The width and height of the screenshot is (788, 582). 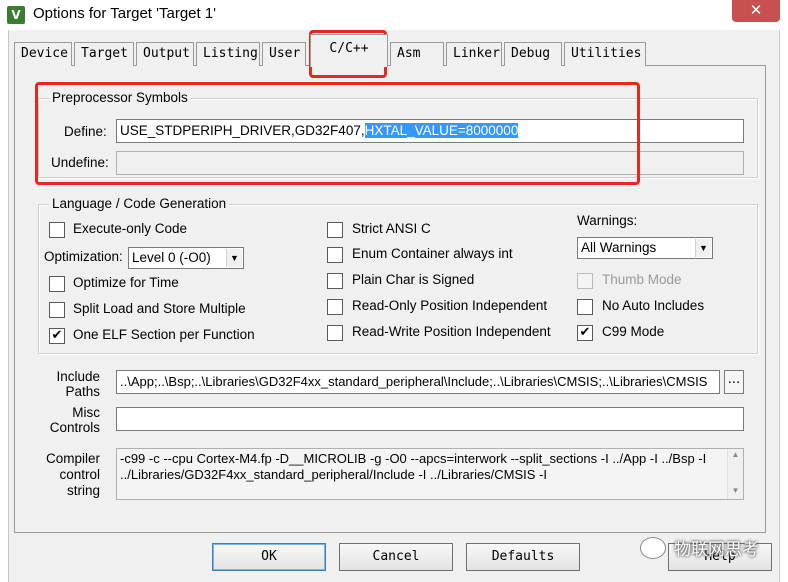 What do you see at coordinates (585, 281) in the screenshot?
I see `thumb-mode-checkbox` at bounding box center [585, 281].